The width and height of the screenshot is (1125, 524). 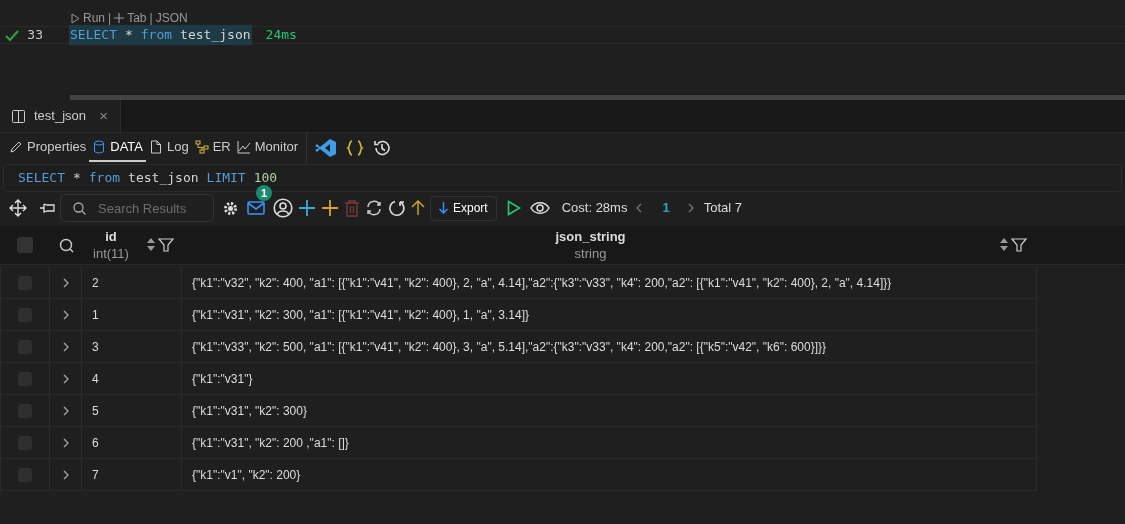 I want to click on export-button: Export, so click(x=463, y=208).